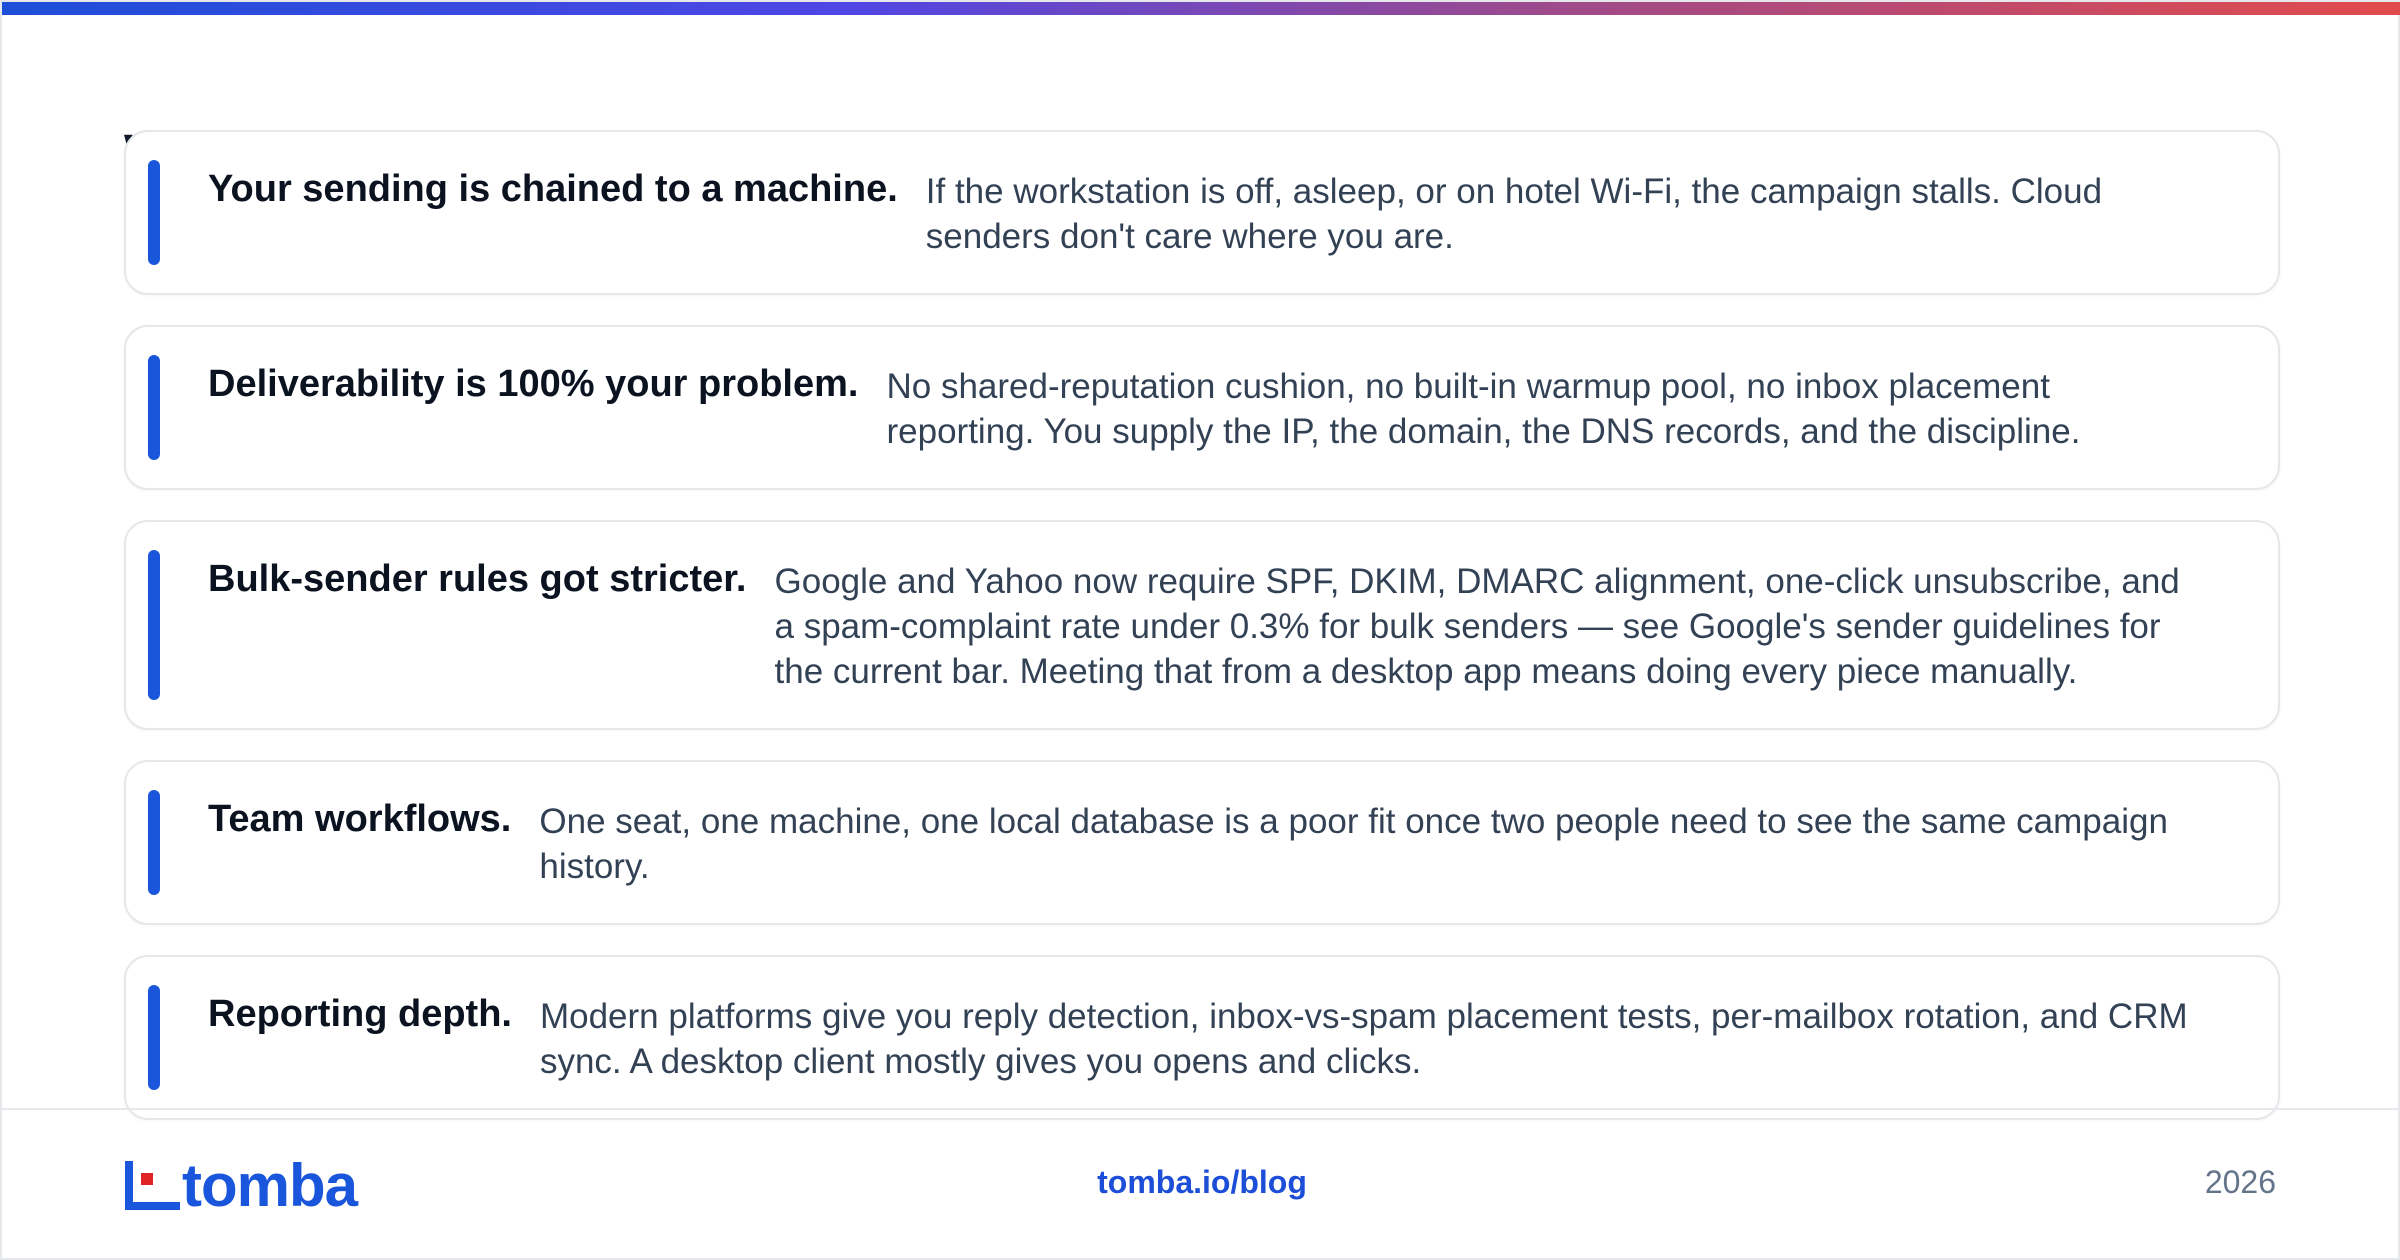  I want to click on card-lead: Reporting depth., so click(360, 1014).